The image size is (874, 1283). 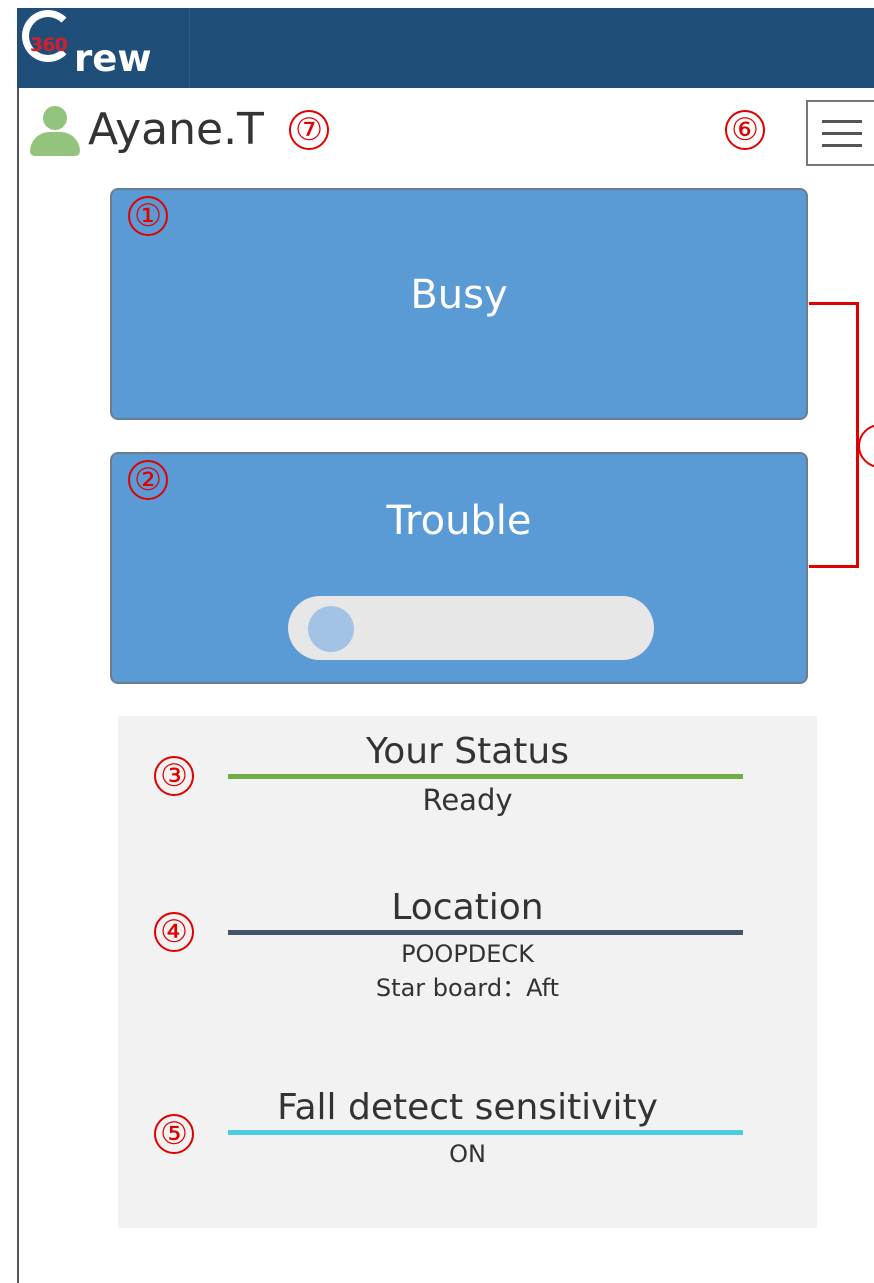 What do you see at coordinates (467, 751) in the screenshot?
I see `your-status-title: Your Status` at bounding box center [467, 751].